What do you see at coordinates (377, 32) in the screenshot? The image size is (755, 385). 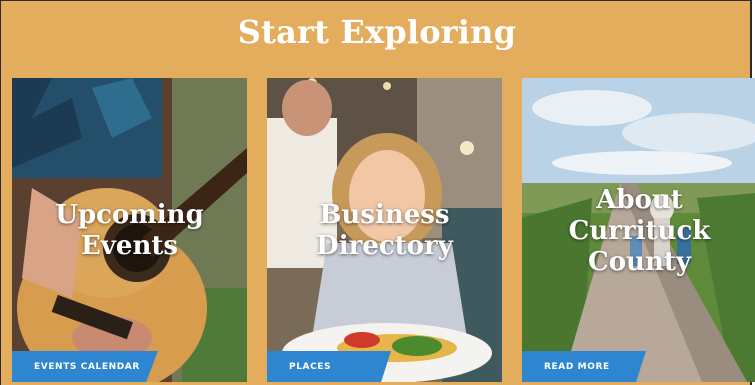 I see `section-title: Start Exploring` at bounding box center [377, 32].